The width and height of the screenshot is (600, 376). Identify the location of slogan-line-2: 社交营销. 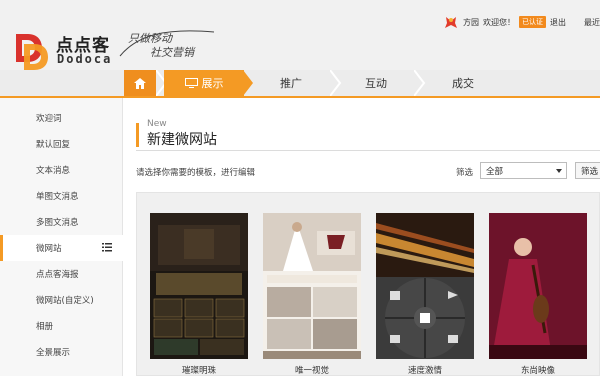
(172, 52).